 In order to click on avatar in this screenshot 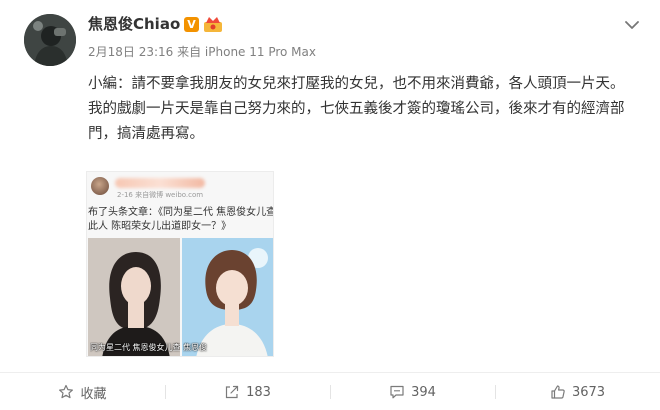, I will do `click(50, 40)`.